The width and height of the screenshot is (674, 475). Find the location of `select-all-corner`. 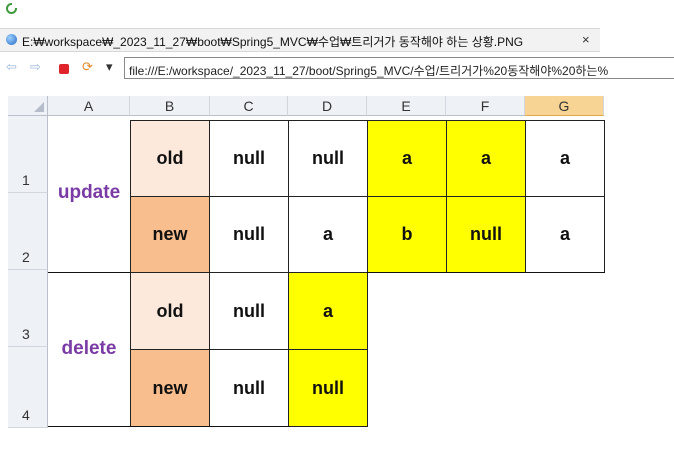

select-all-corner is located at coordinates (28, 106).